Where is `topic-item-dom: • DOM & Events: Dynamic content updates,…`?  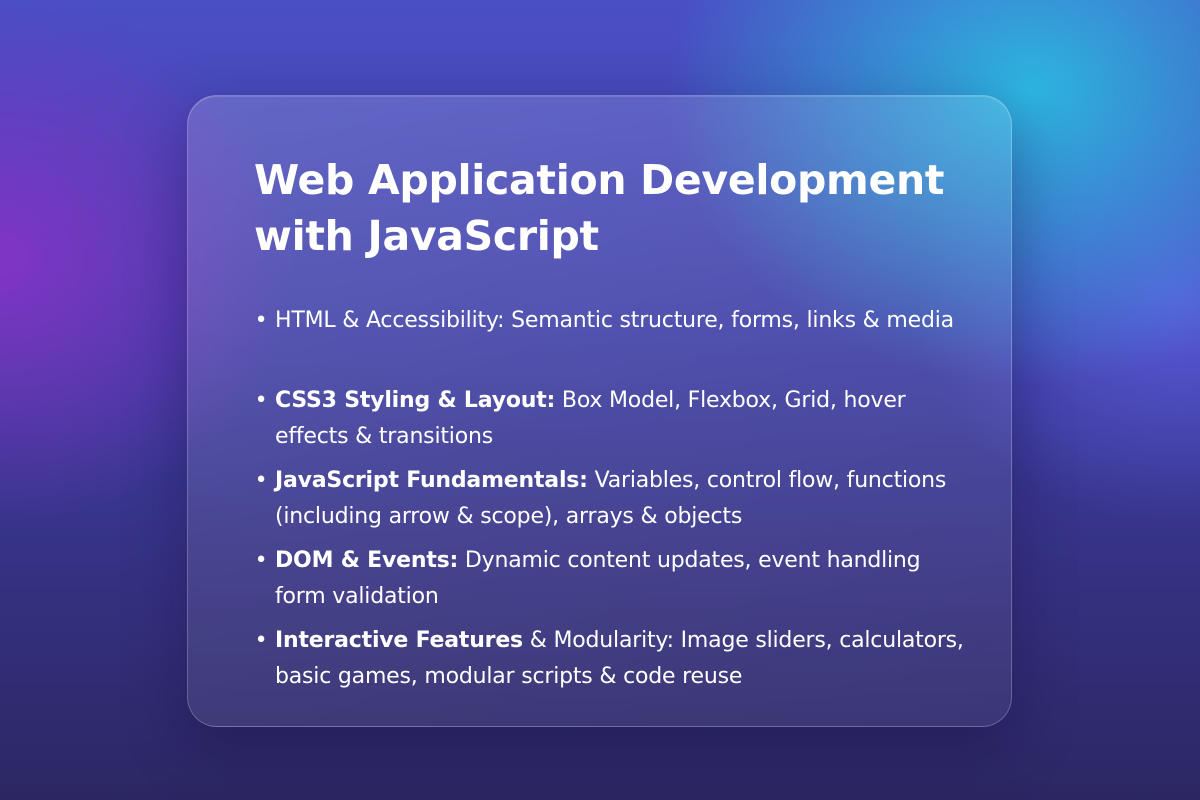 topic-item-dom: • DOM & Events: Dynamic content updates,… is located at coordinates (614, 579).